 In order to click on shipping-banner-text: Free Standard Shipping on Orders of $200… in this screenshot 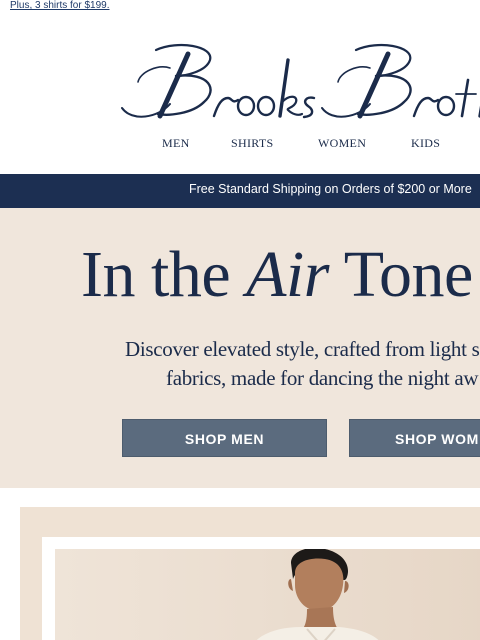, I will do `click(330, 189)`.